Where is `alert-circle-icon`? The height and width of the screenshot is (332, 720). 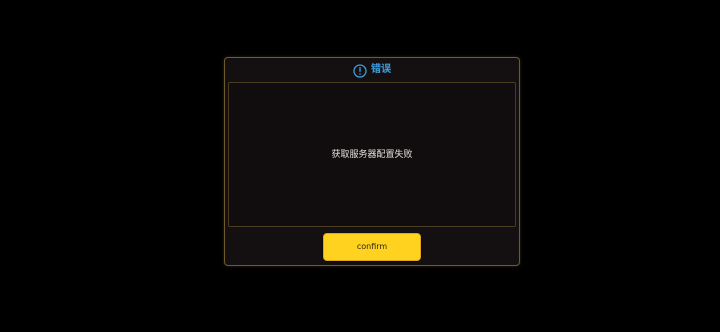 alert-circle-icon is located at coordinates (360, 70).